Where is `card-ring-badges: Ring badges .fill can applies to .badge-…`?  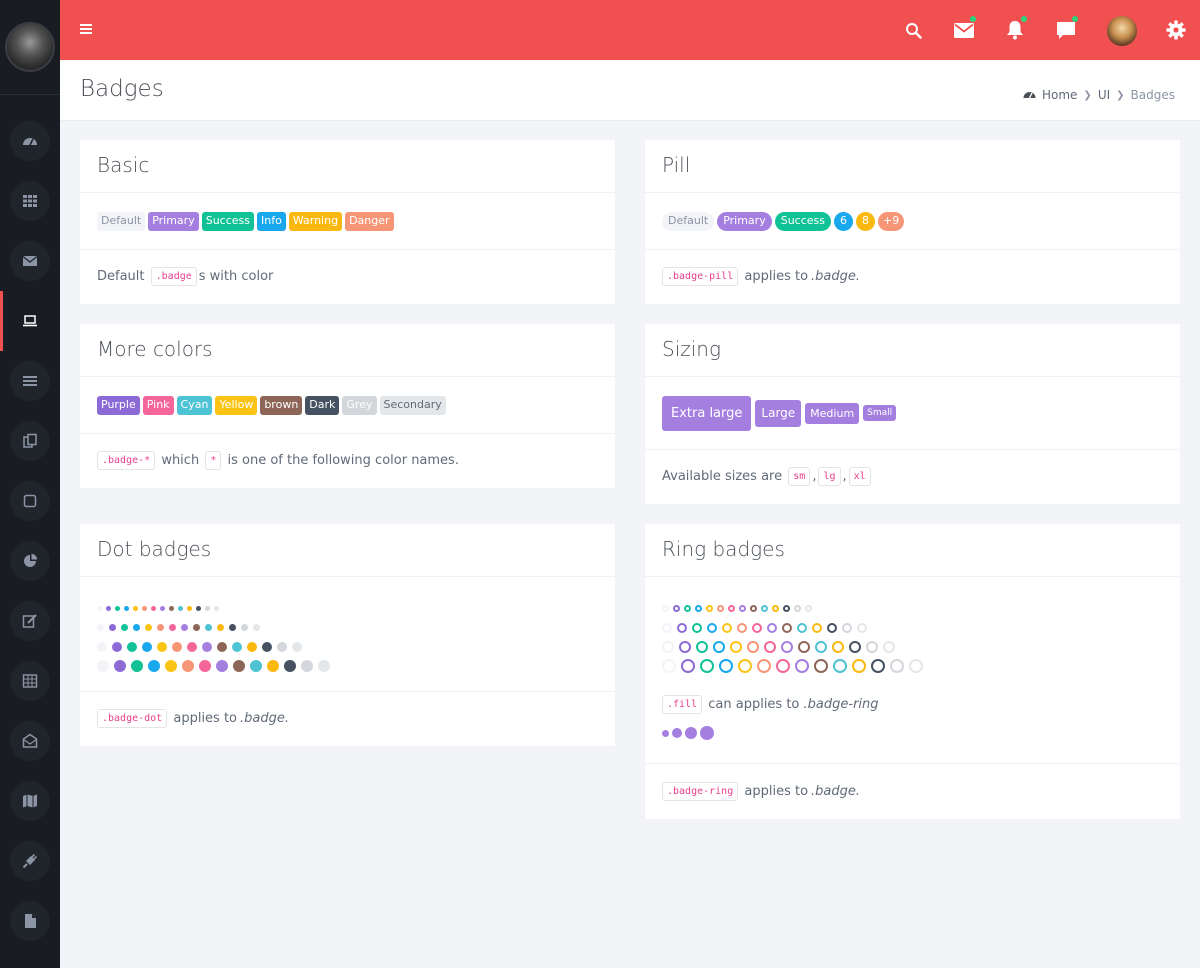
card-ring-badges: Ring badges .fill can applies to .badge-… is located at coordinates (912, 671).